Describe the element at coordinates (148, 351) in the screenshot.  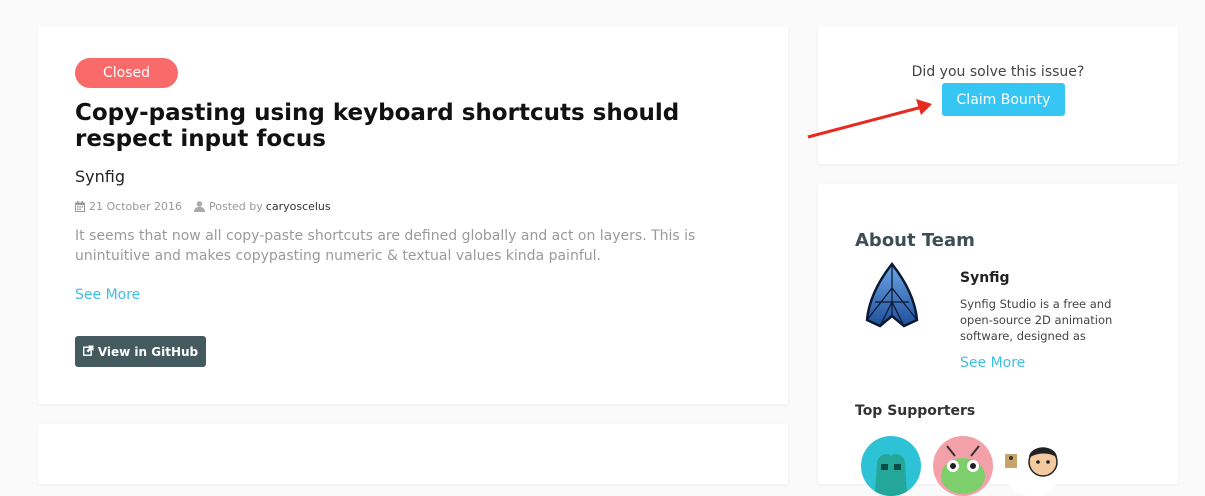
I see `view-in-github-label: View in GitHub` at that location.